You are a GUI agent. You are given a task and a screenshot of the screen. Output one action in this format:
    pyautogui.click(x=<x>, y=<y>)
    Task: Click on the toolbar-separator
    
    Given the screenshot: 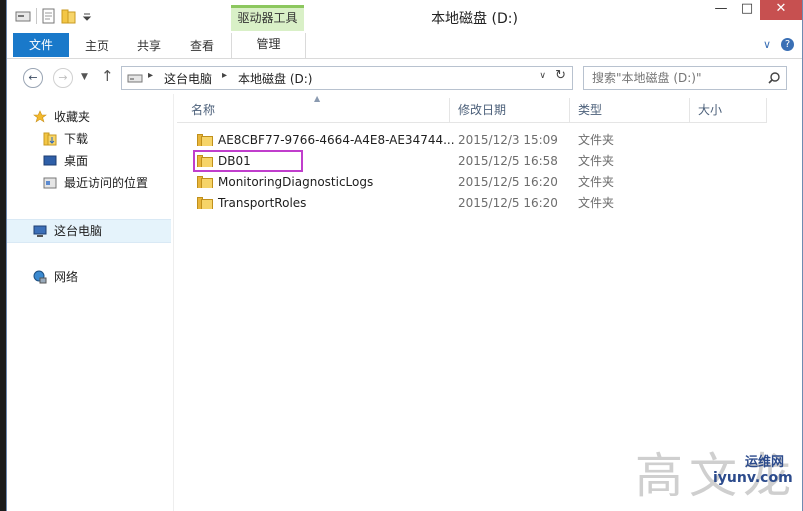 What is the action you would take?
    pyautogui.click(x=36, y=16)
    